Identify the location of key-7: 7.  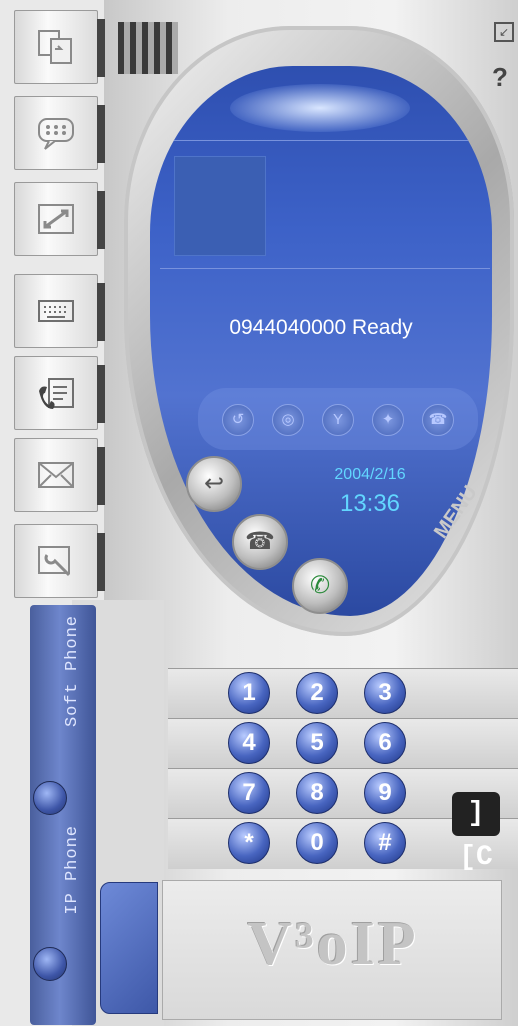
(249, 793).